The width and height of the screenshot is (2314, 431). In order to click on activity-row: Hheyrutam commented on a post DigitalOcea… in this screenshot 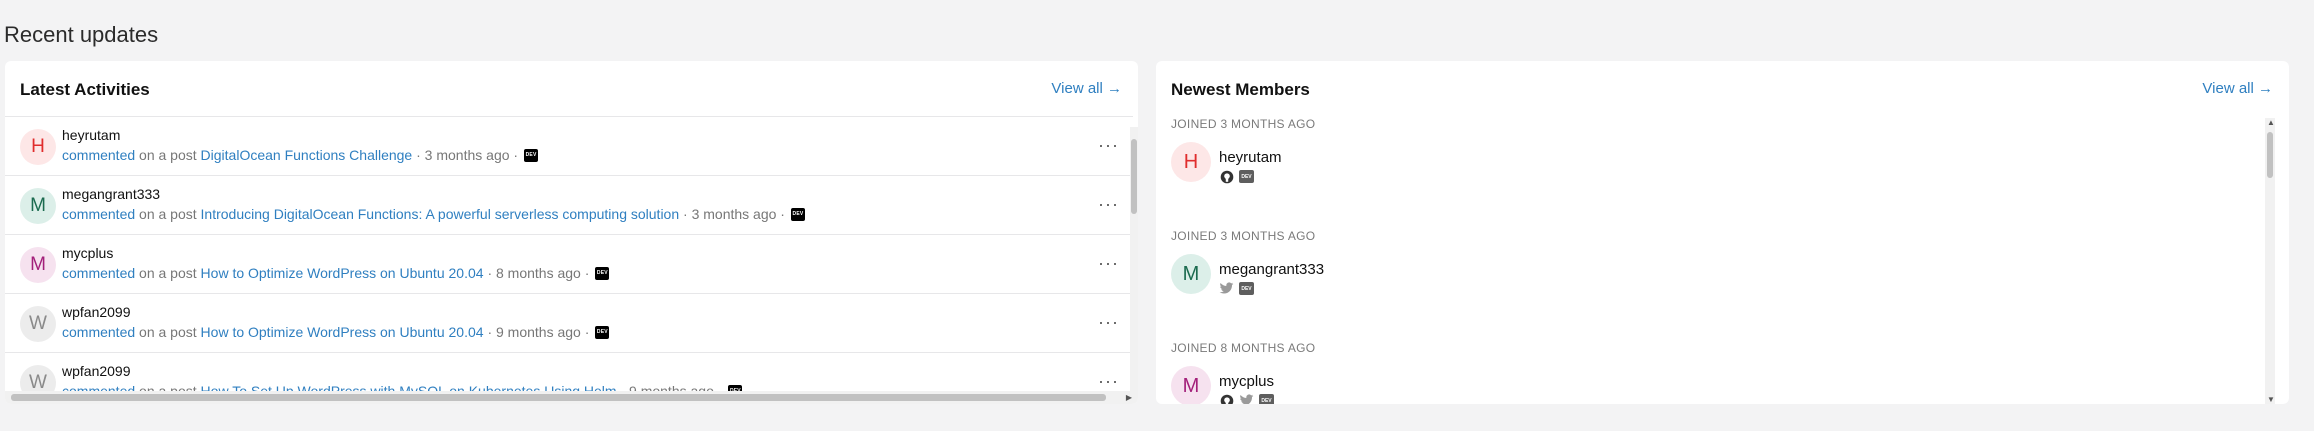, I will do `click(569, 145)`.